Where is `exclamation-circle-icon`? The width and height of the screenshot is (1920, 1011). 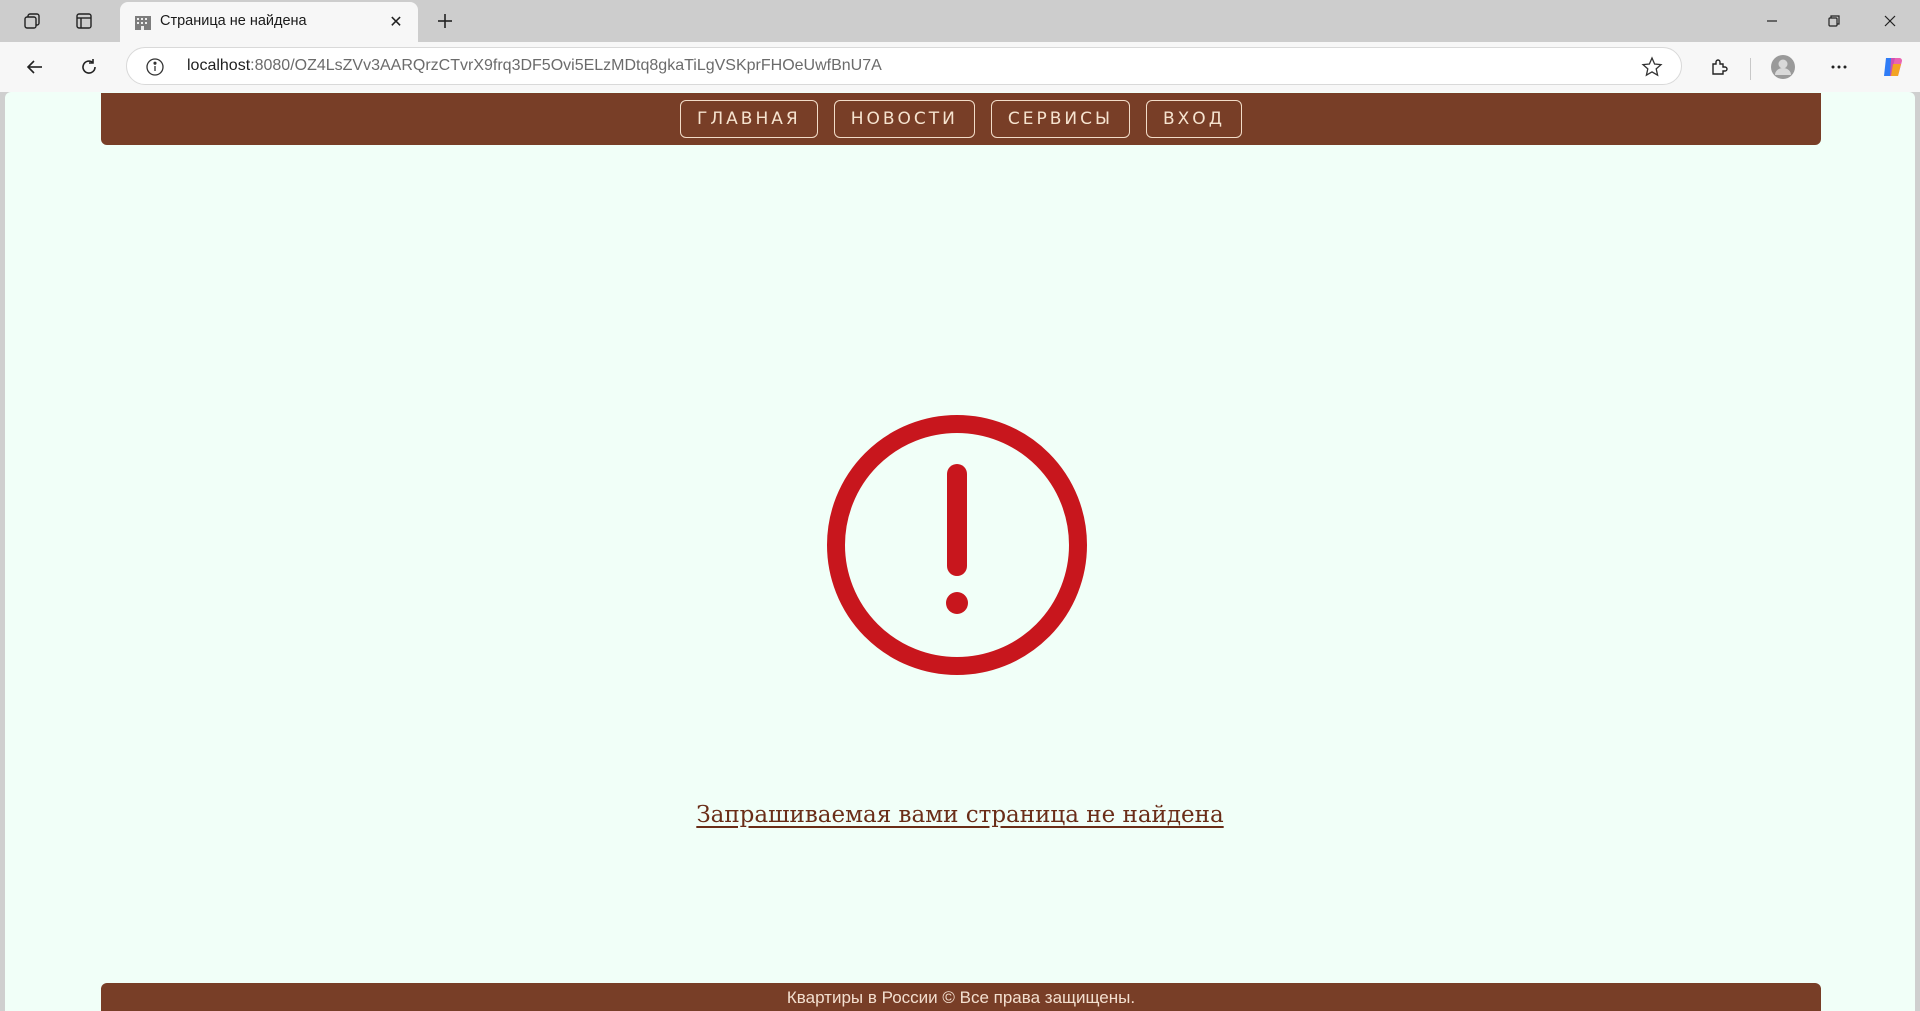 exclamation-circle-icon is located at coordinates (957, 545).